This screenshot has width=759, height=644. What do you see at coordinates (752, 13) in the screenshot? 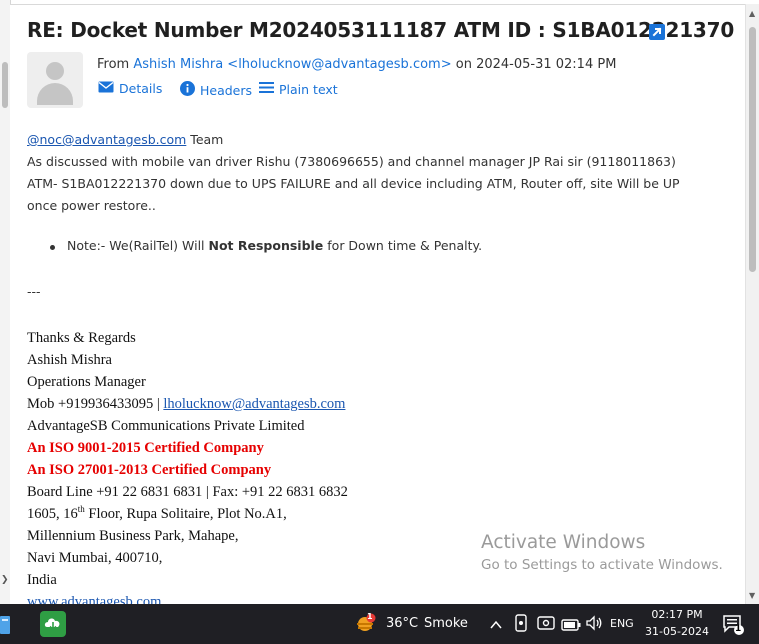
I see `scroll-up-icon: ▲` at bounding box center [752, 13].